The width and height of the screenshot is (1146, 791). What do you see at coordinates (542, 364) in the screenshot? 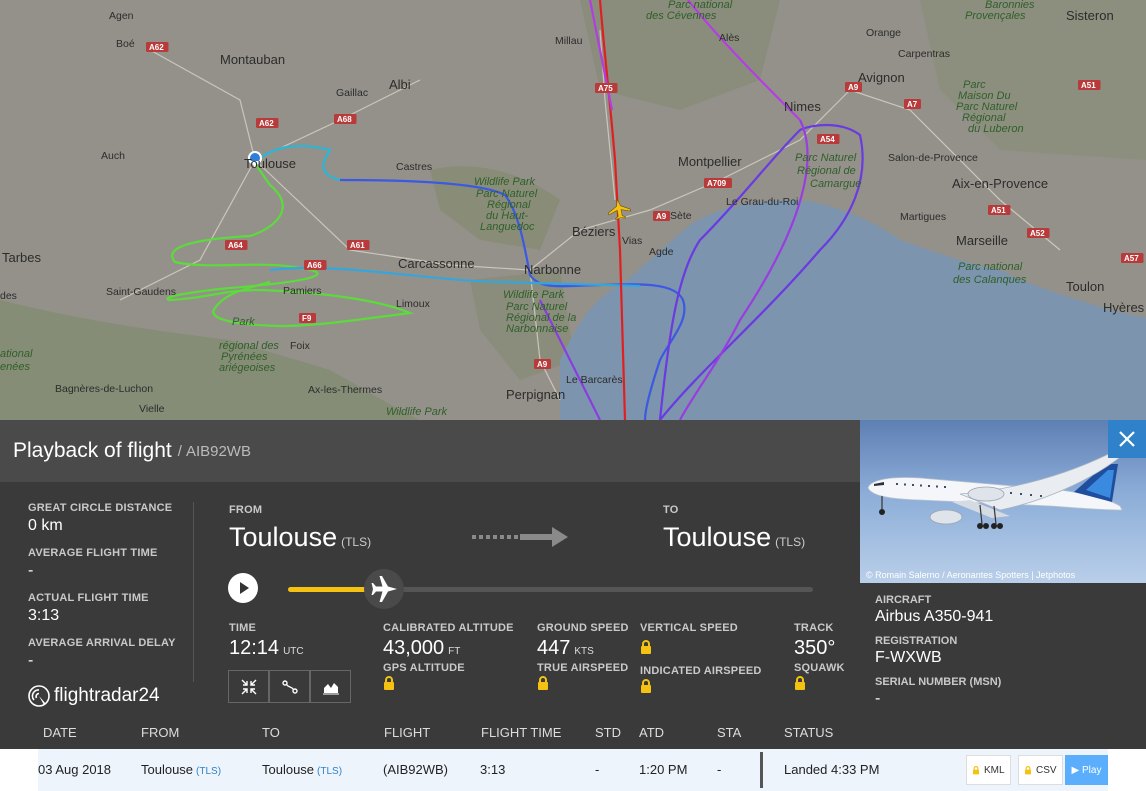
I see `road-shield: A9` at bounding box center [542, 364].